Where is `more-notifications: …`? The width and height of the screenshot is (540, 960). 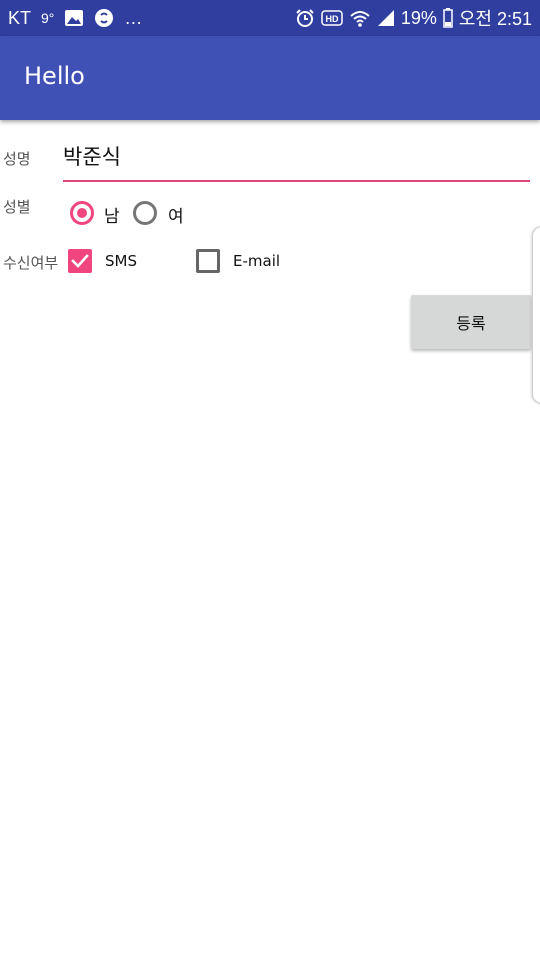
more-notifications: … is located at coordinates (133, 17).